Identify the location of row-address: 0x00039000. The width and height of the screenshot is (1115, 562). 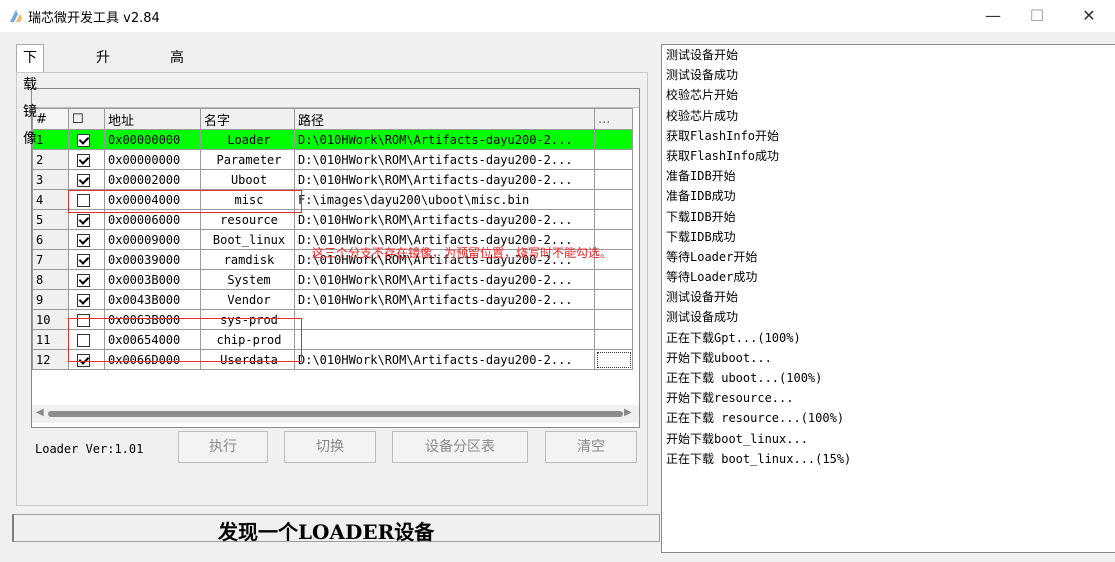
(152, 259).